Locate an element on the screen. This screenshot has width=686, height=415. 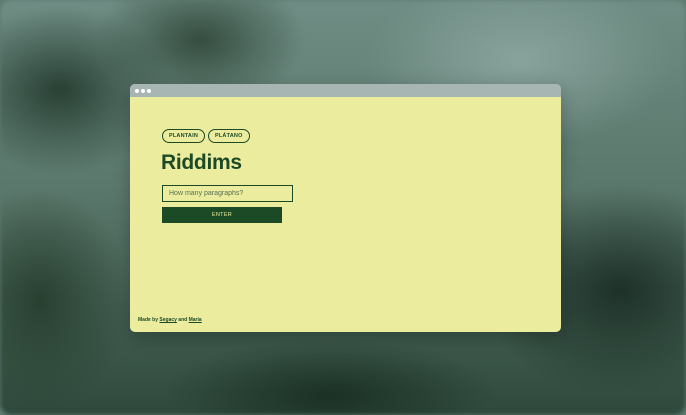
paragraph-count-input is located at coordinates (227, 193).